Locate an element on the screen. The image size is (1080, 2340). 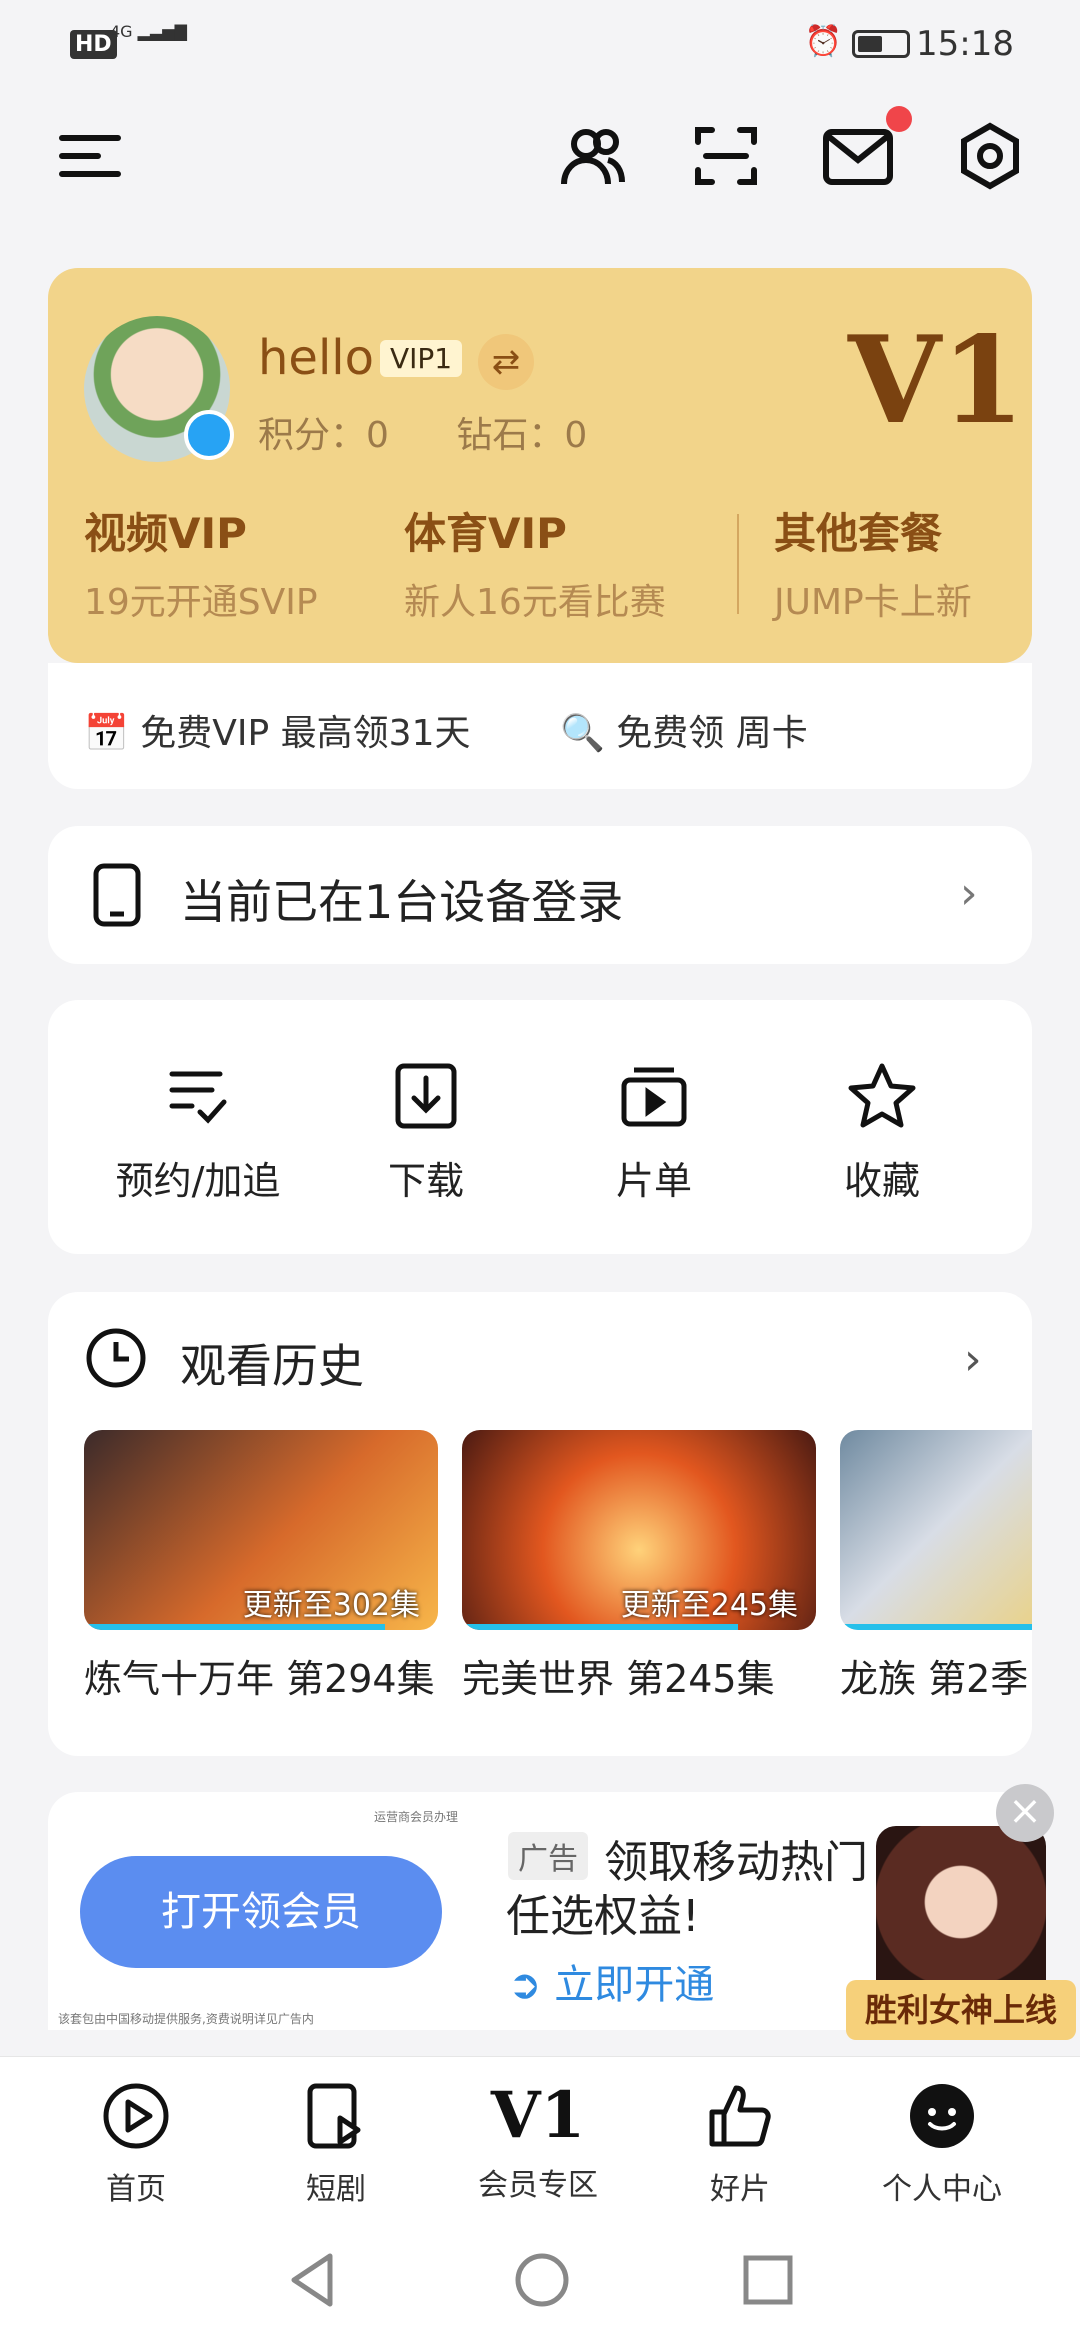
history-item-name: 龙族 第2季 is located at coordinates (936, 1675).